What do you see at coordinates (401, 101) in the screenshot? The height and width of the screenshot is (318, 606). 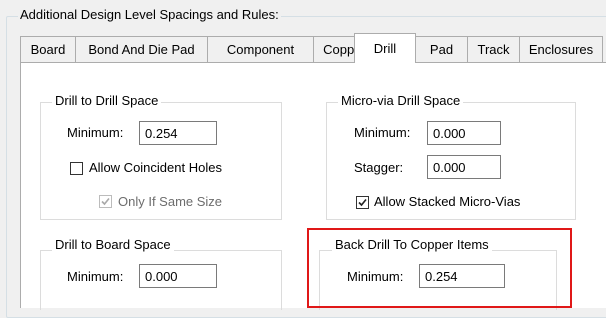 I see `micro-via-title: Micro-via Drill Space` at bounding box center [401, 101].